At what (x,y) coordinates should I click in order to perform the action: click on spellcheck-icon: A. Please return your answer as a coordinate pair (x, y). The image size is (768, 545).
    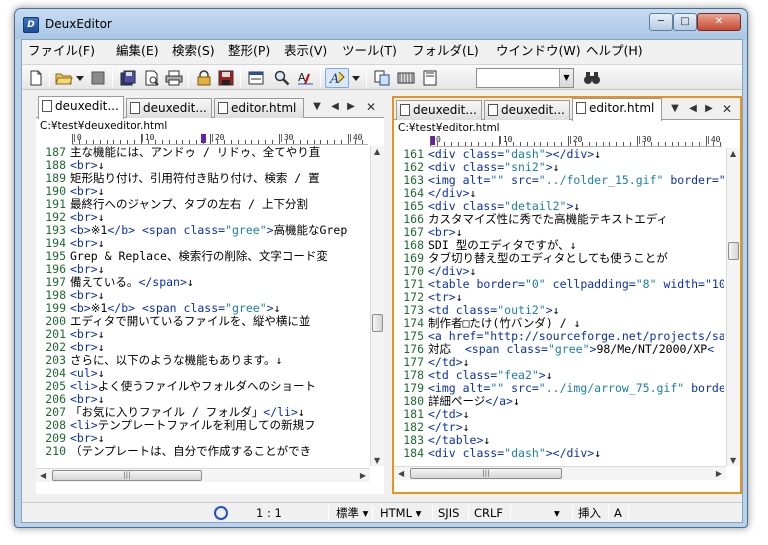
    Looking at the image, I should click on (306, 78).